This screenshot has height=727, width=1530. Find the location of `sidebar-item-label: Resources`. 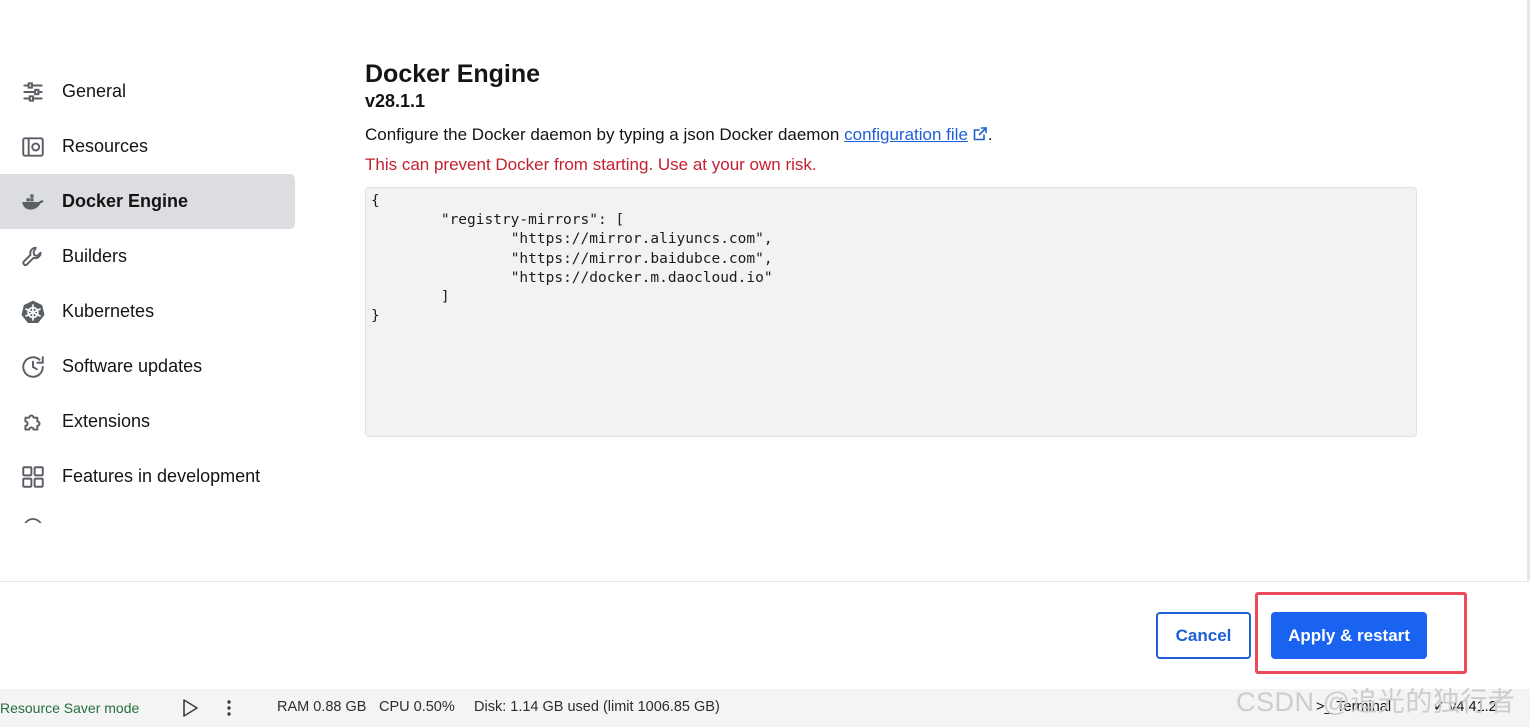

sidebar-item-label: Resources is located at coordinates (105, 146).